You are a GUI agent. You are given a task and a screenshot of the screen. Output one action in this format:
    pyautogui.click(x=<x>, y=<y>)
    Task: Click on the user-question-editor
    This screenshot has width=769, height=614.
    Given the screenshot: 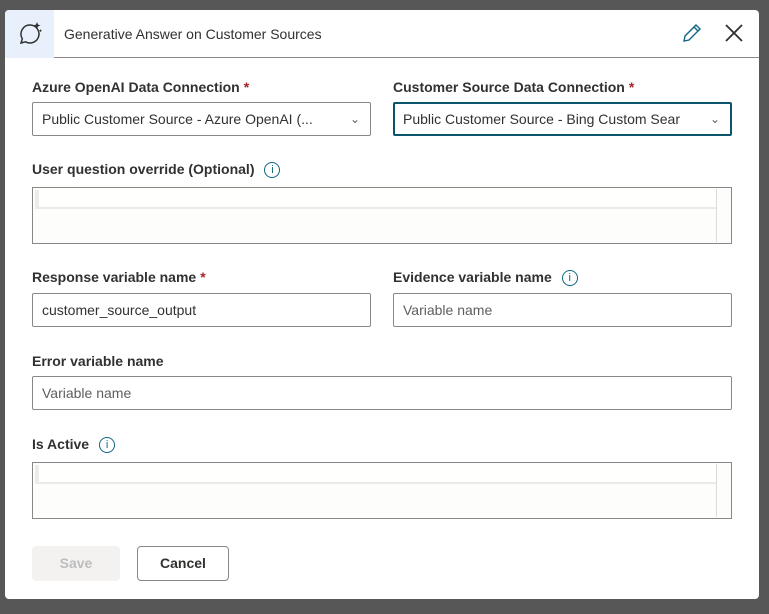 What is the action you would take?
    pyautogui.click(x=382, y=215)
    